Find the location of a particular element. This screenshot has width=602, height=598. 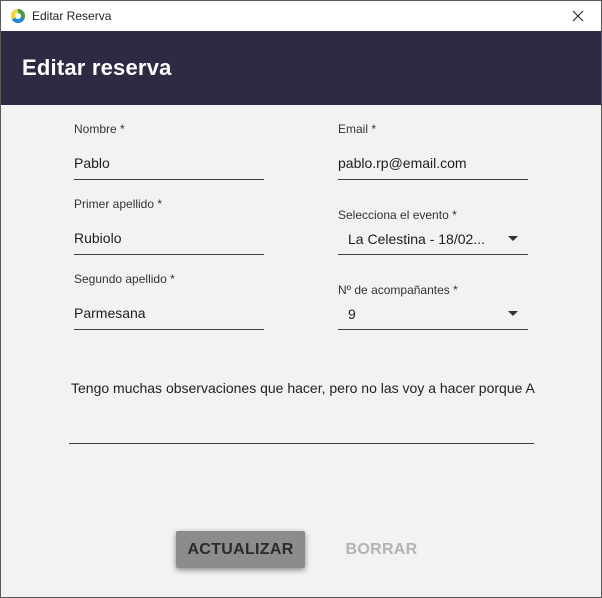

acompanantes-value: 9 is located at coordinates (352, 314).